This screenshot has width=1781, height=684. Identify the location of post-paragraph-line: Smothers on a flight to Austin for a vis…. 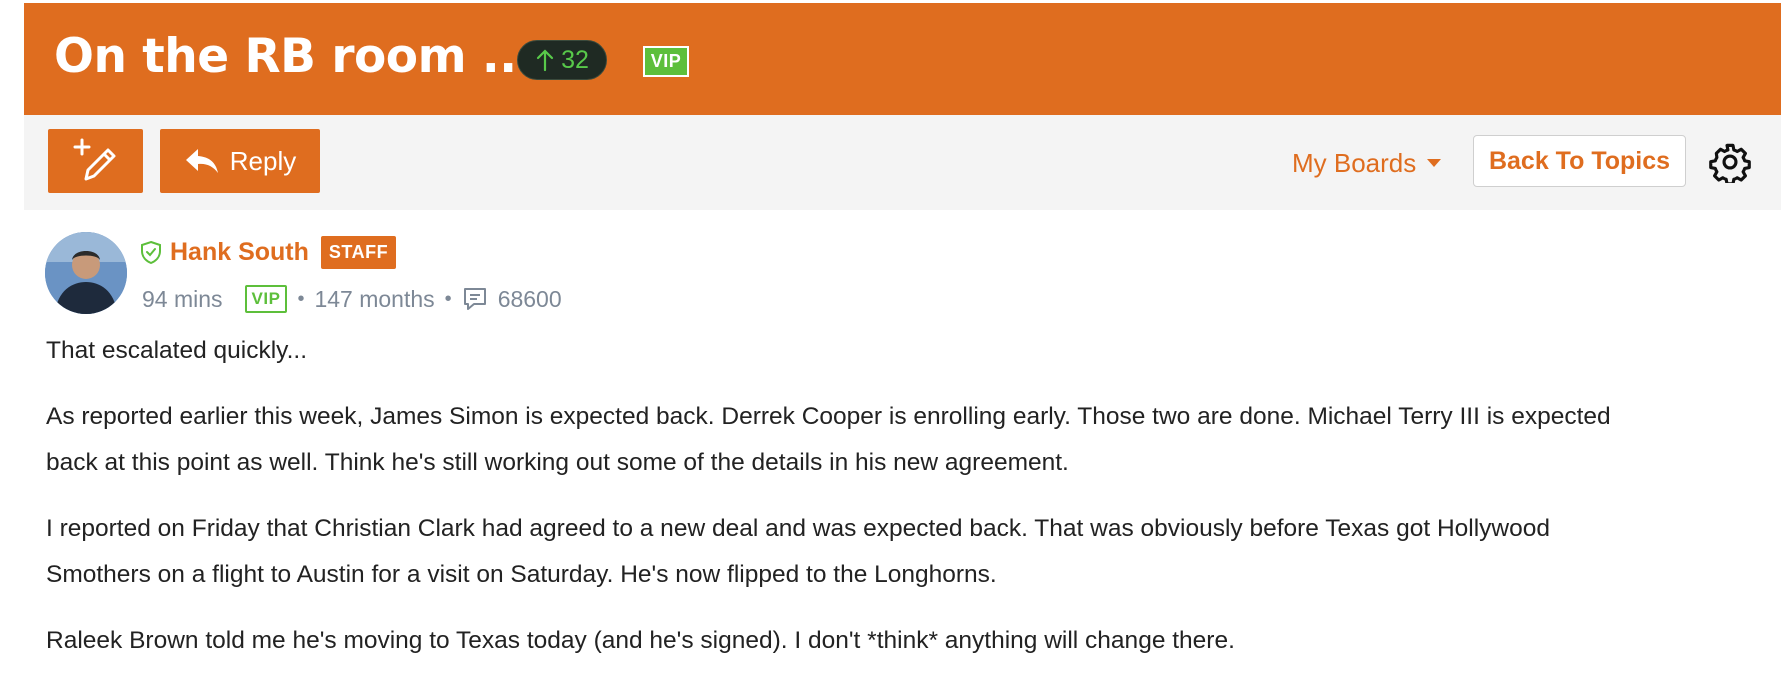
(521, 574).